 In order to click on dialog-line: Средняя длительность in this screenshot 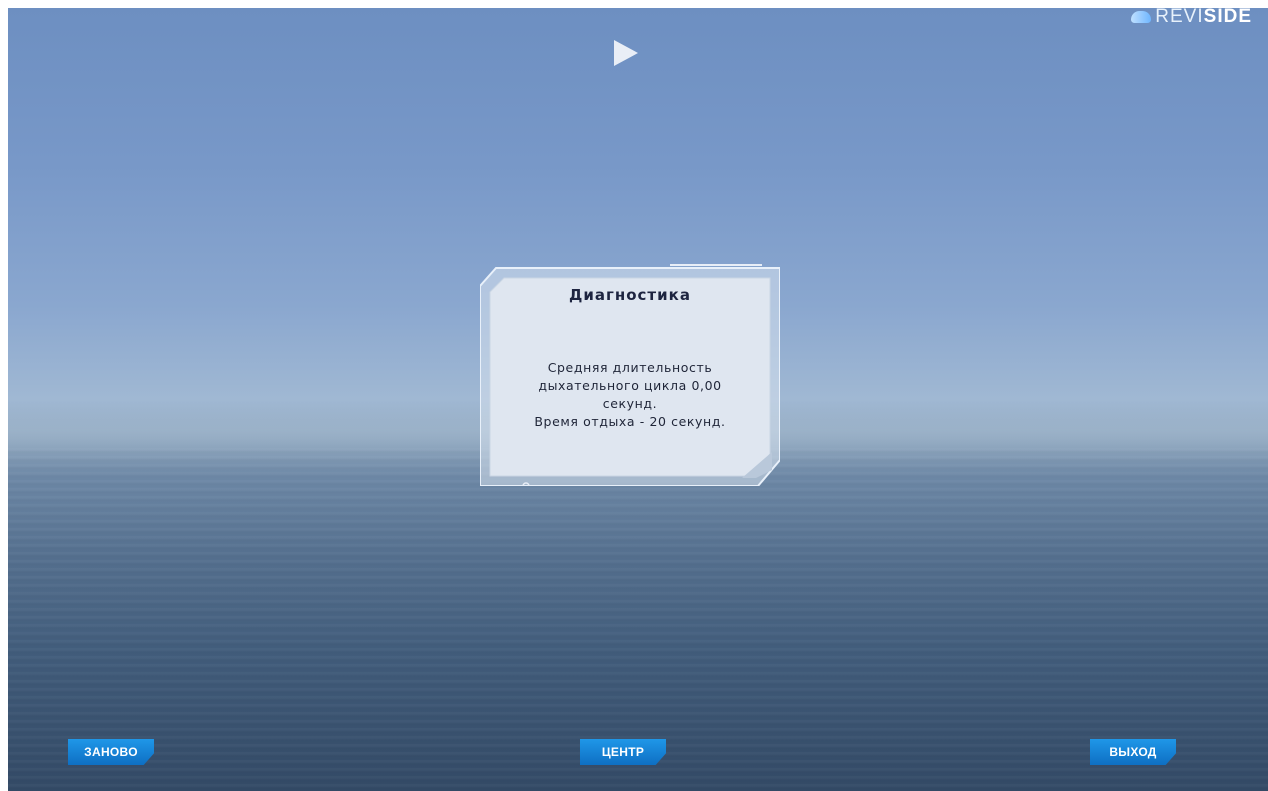, I will do `click(630, 367)`.